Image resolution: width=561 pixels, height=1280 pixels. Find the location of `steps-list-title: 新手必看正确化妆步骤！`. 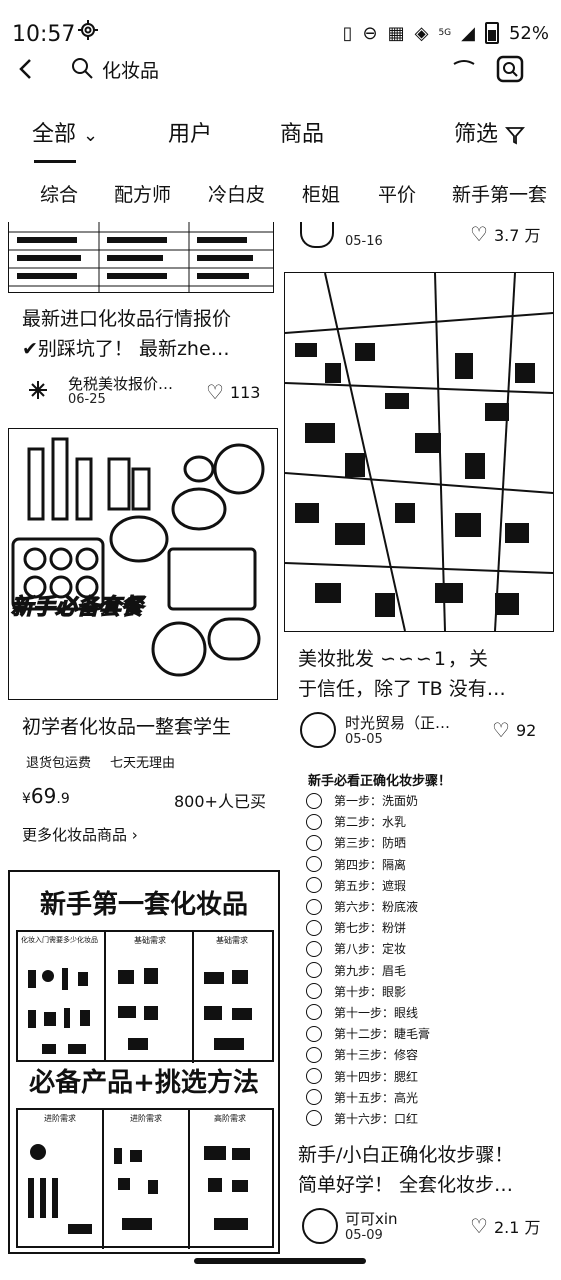

steps-list-title: 新手必看正确化妆步骤！ is located at coordinates (380, 781).